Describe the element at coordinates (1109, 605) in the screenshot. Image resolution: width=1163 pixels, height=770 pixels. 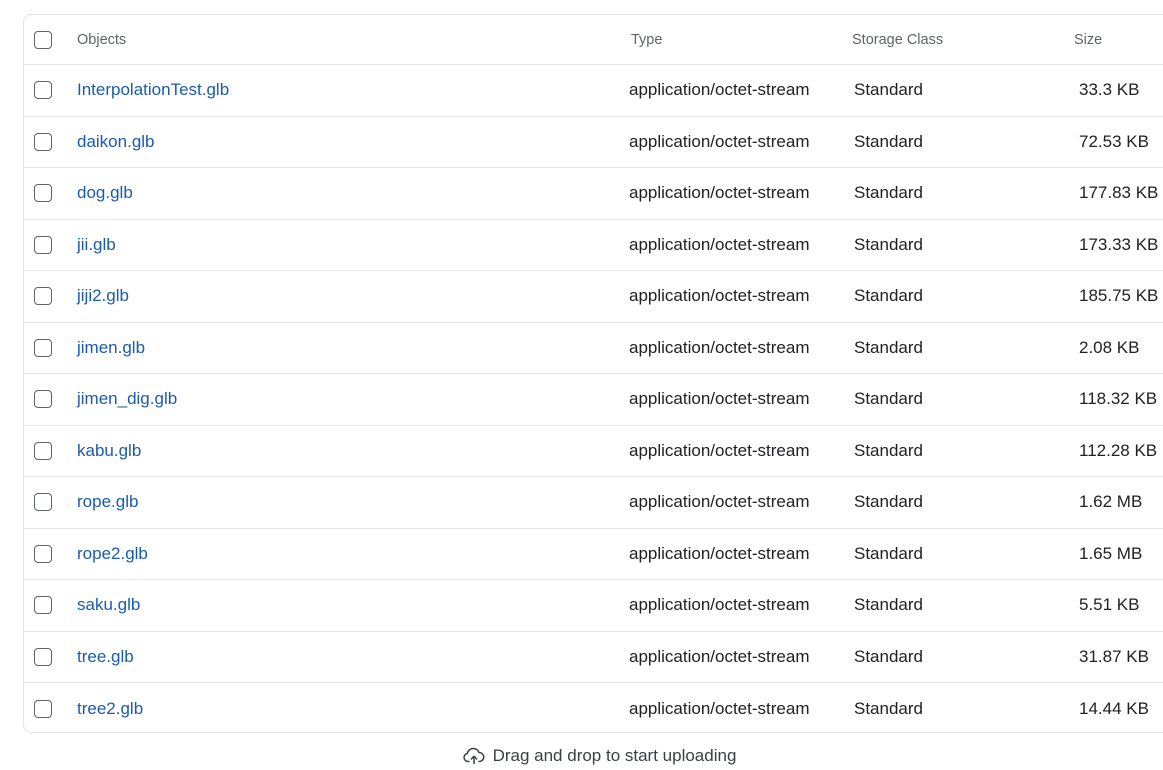
I see `object-size: 5.51 KB` at that location.